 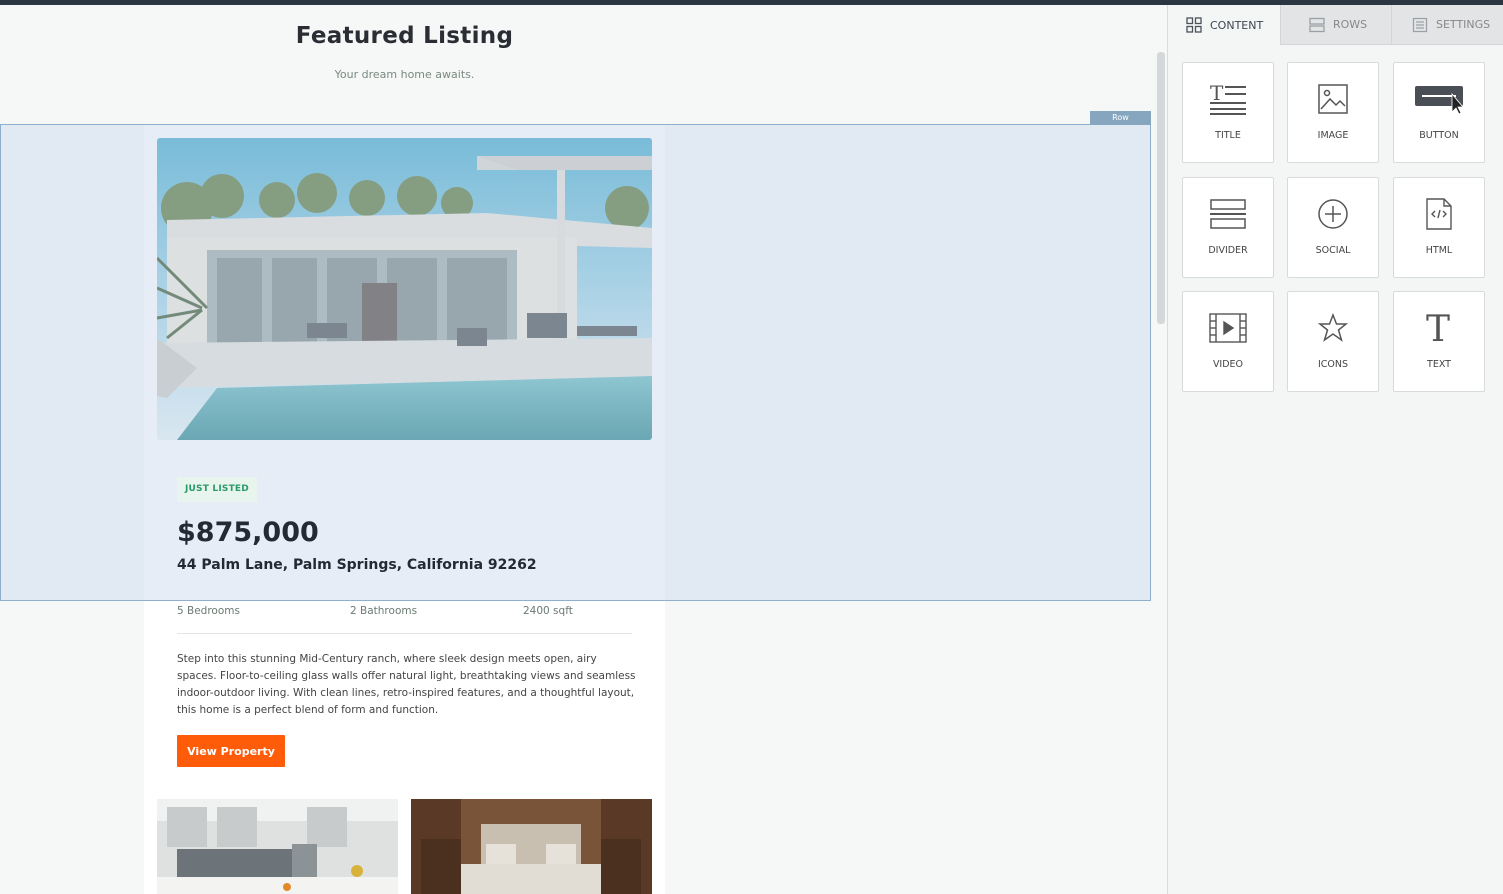 What do you see at coordinates (548, 611) in the screenshot?
I see `area-size: 2400 sqft` at bounding box center [548, 611].